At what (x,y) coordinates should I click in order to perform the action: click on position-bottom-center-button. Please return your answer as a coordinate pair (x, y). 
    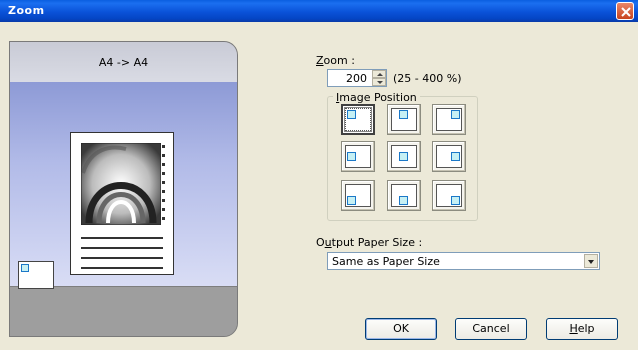
    Looking at the image, I should click on (404, 195).